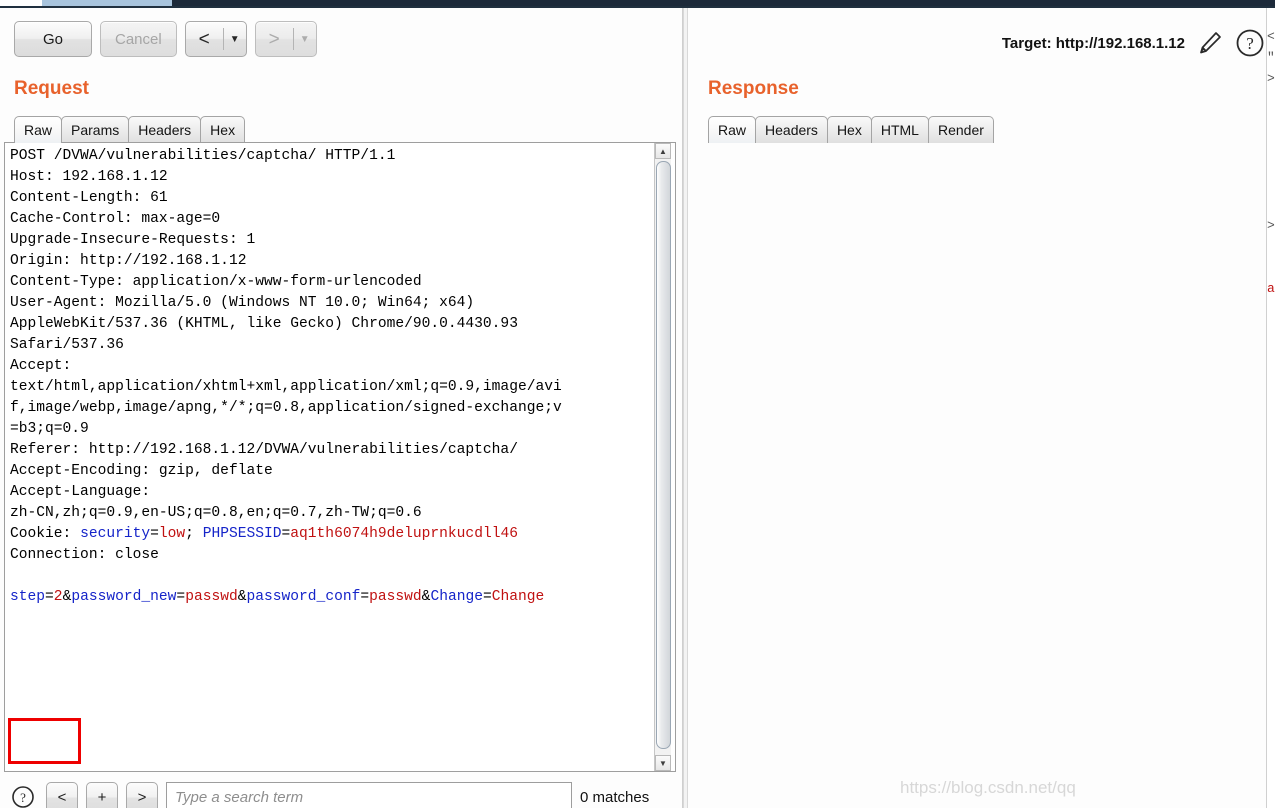 The width and height of the screenshot is (1275, 808). What do you see at coordinates (165, 129) in the screenshot?
I see `tab-request-headers: Headers` at bounding box center [165, 129].